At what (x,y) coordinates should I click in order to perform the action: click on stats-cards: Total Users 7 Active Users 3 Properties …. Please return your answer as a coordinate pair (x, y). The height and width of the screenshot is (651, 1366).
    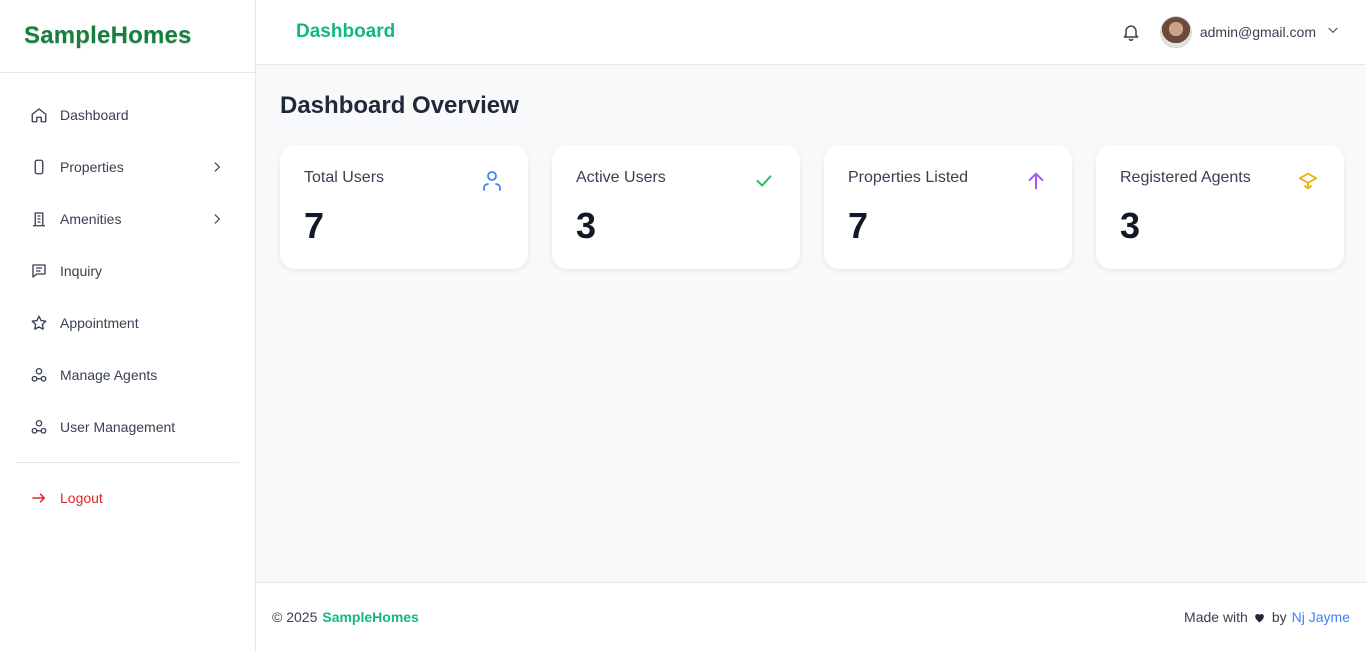
    Looking at the image, I should click on (812, 207).